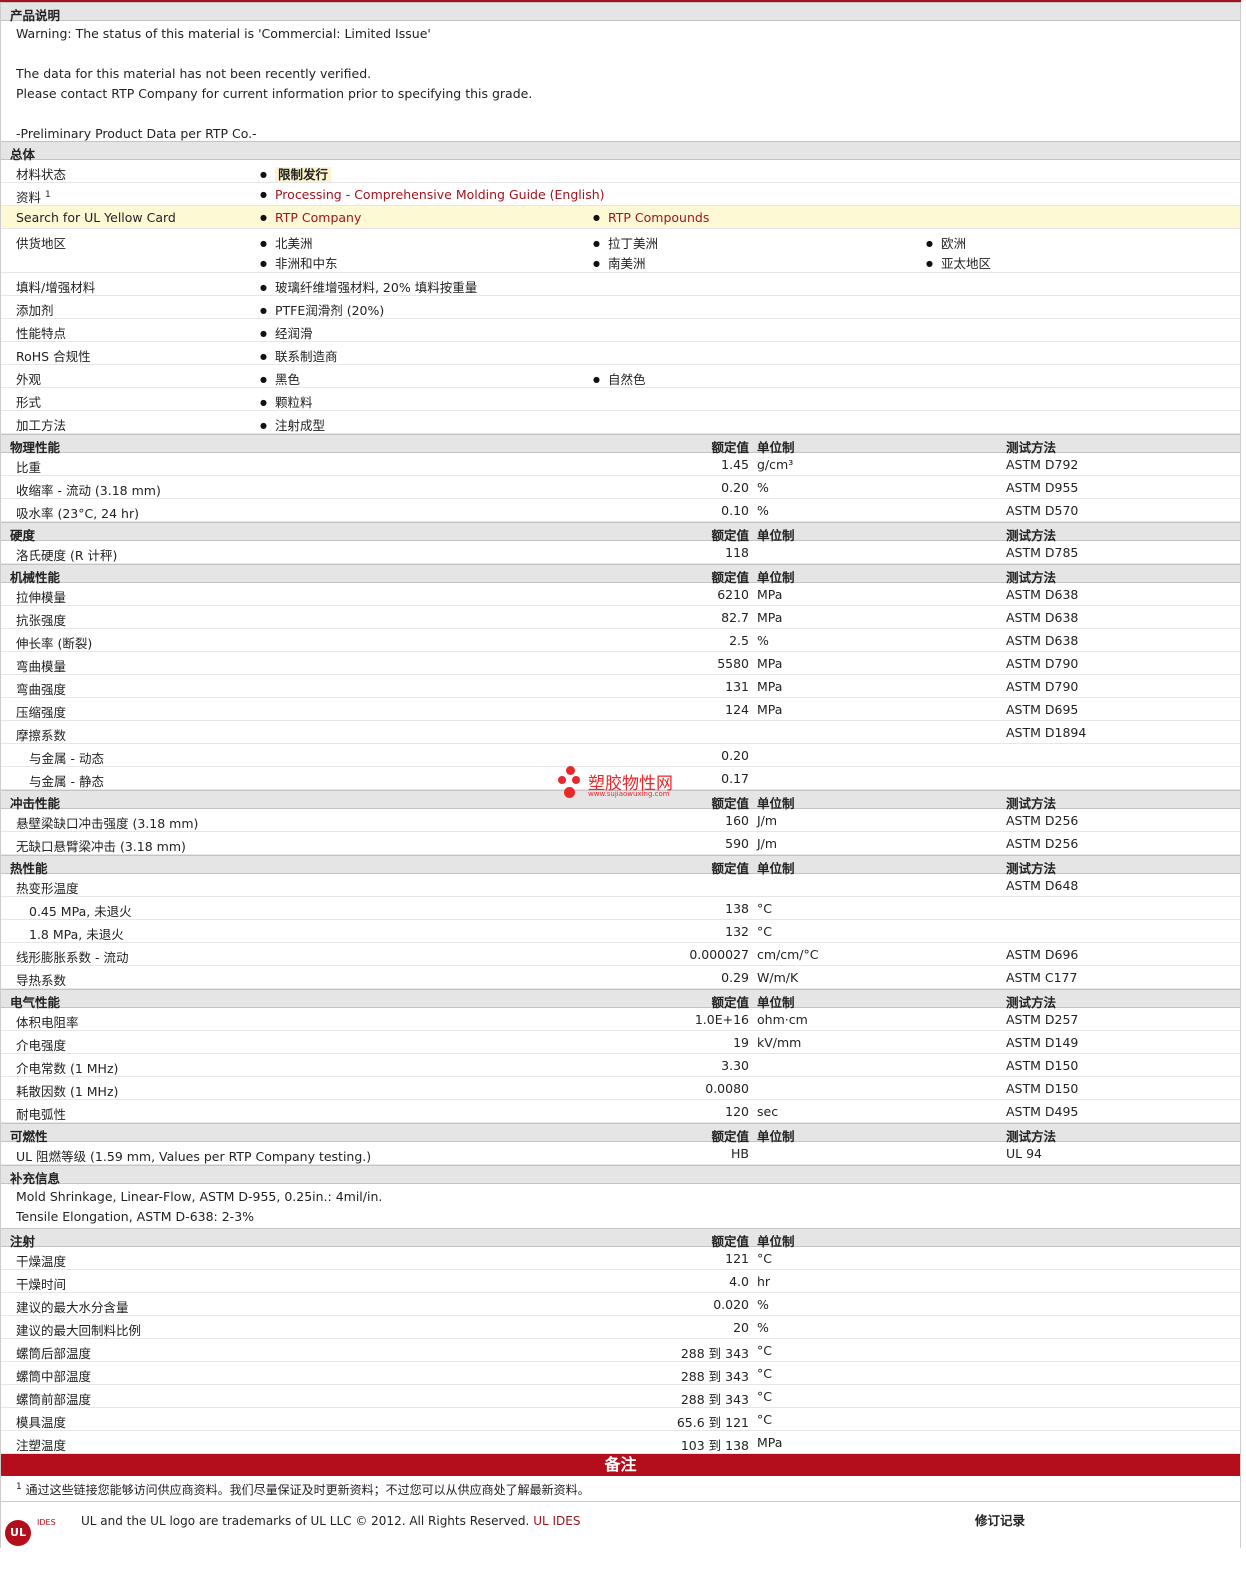  I want to click on test-method: ASTM C177, so click(1042, 977).